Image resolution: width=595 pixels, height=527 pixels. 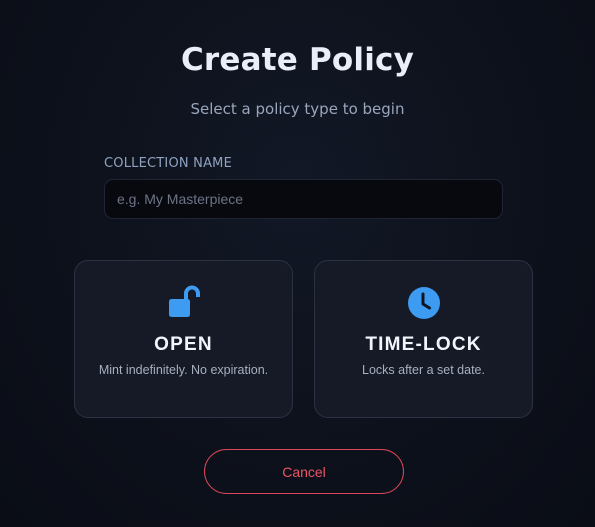 I want to click on policy-card-time-lock-title: TIME-LOCK, so click(x=423, y=344).